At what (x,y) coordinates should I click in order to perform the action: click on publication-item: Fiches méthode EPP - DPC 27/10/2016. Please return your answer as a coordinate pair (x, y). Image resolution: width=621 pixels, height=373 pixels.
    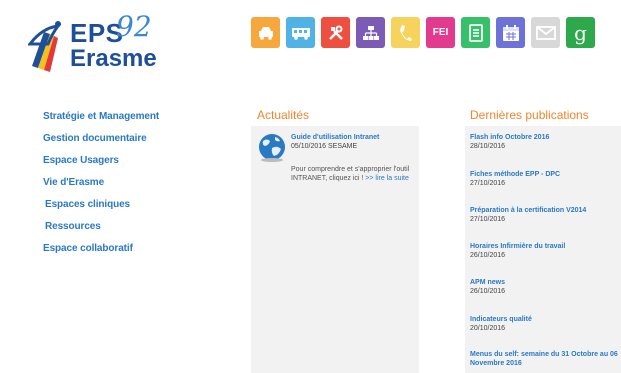
    Looking at the image, I should click on (545, 179).